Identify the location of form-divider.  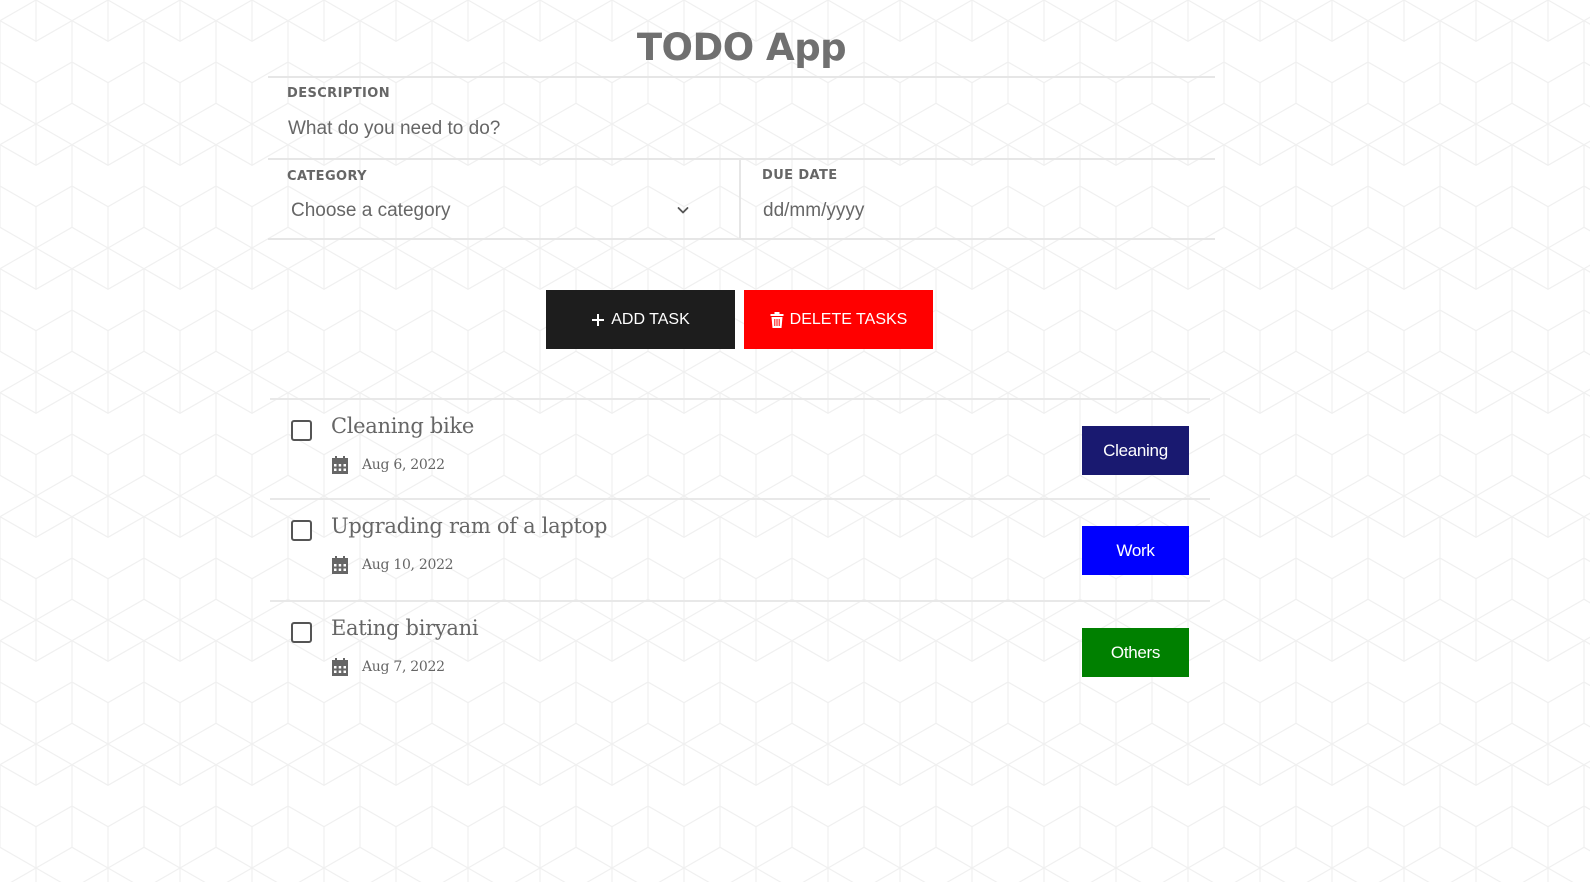
(741, 159).